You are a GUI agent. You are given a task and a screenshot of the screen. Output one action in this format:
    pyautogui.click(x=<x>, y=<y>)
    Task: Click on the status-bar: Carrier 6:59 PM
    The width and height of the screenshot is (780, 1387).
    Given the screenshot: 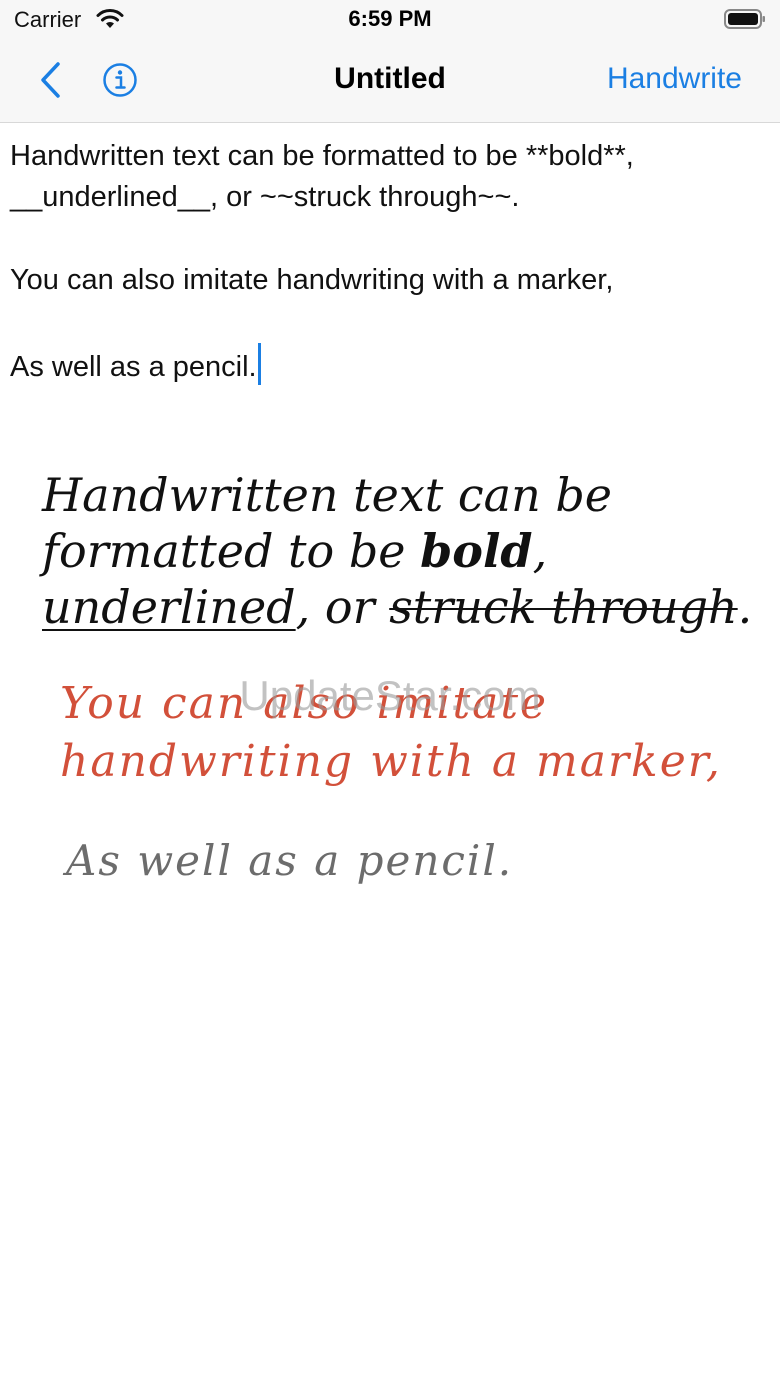 What is the action you would take?
    pyautogui.click(x=390, y=20)
    